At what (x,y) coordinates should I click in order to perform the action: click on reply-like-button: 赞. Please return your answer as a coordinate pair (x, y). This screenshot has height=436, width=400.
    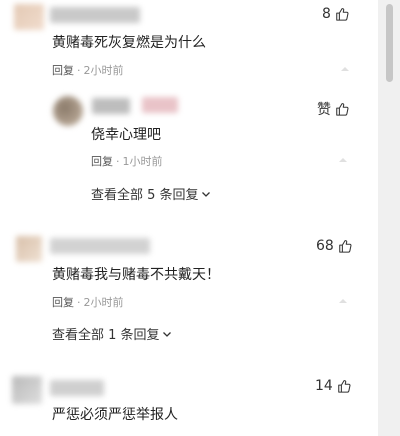
    Looking at the image, I should click on (333, 109).